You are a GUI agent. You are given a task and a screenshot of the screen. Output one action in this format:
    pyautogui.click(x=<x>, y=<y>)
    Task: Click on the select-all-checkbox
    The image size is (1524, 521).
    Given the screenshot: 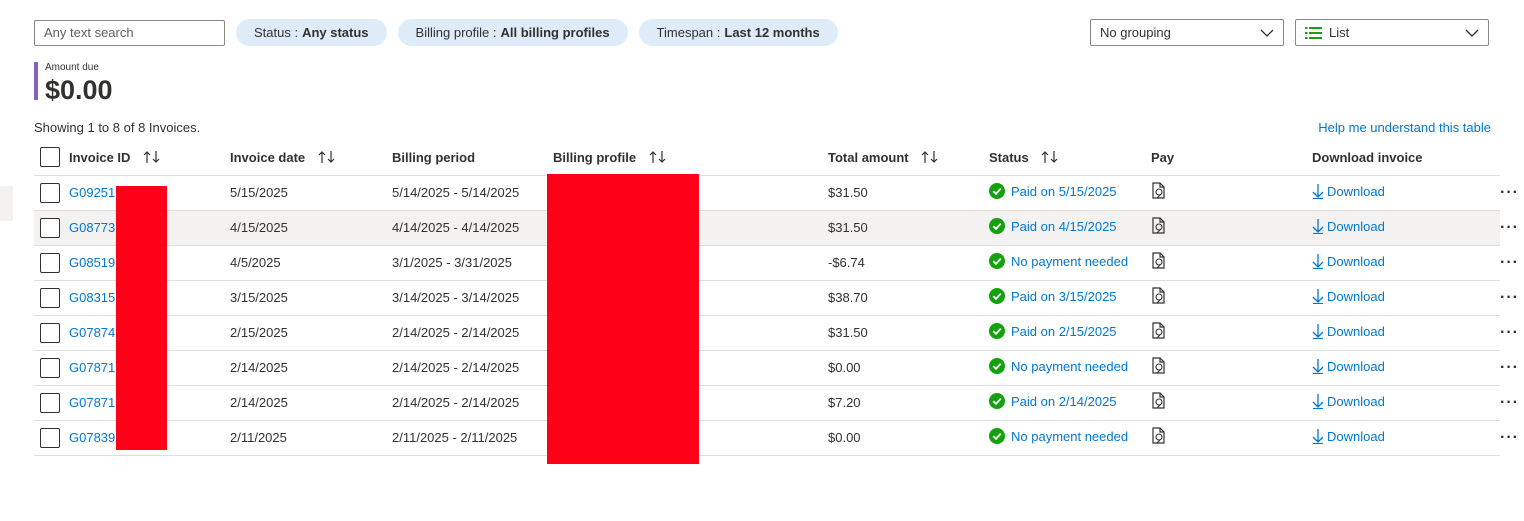 What is the action you would take?
    pyautogui.click(x=50, y=157)
    